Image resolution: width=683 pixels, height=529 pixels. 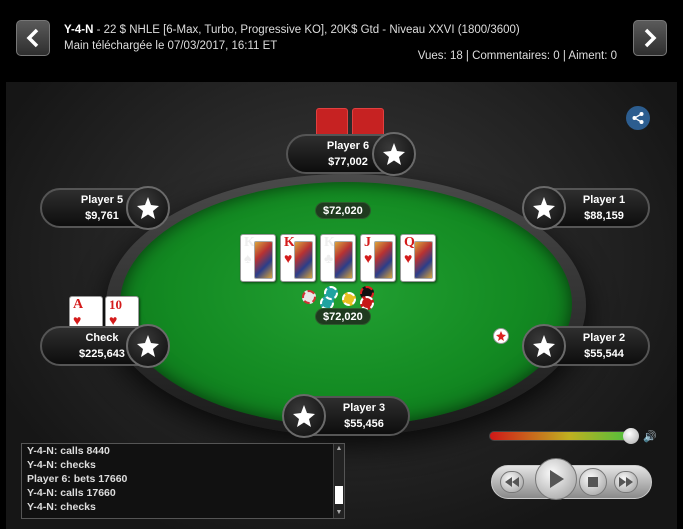 What do you see at coordinates (343, 210) in the screenshot?
I see `pot-total: $72,020` at bounding box center [343, 210].